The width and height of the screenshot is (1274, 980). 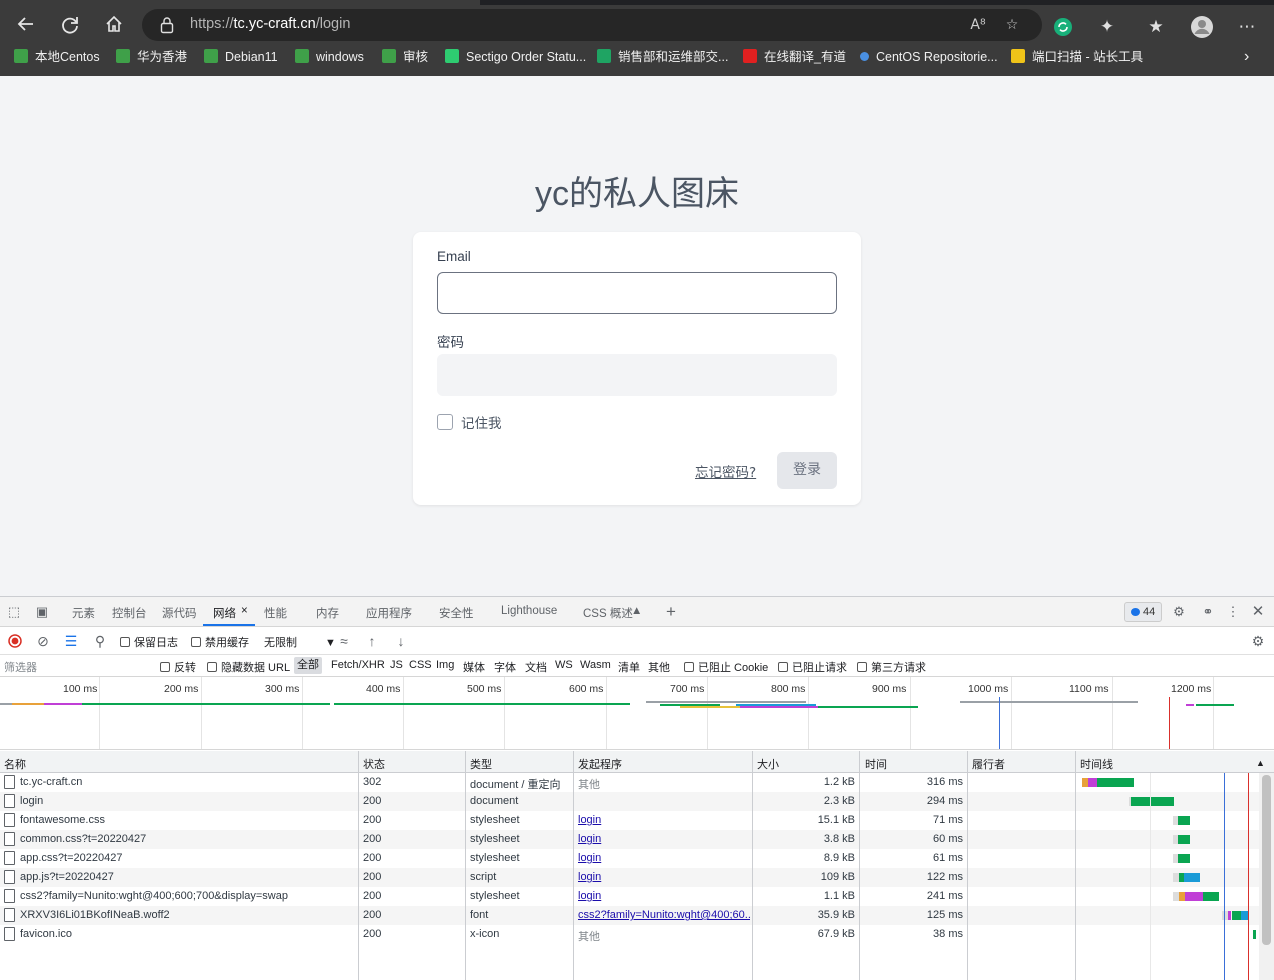 I want to click on tab-console: 控制台, so click(x=129, y=613).